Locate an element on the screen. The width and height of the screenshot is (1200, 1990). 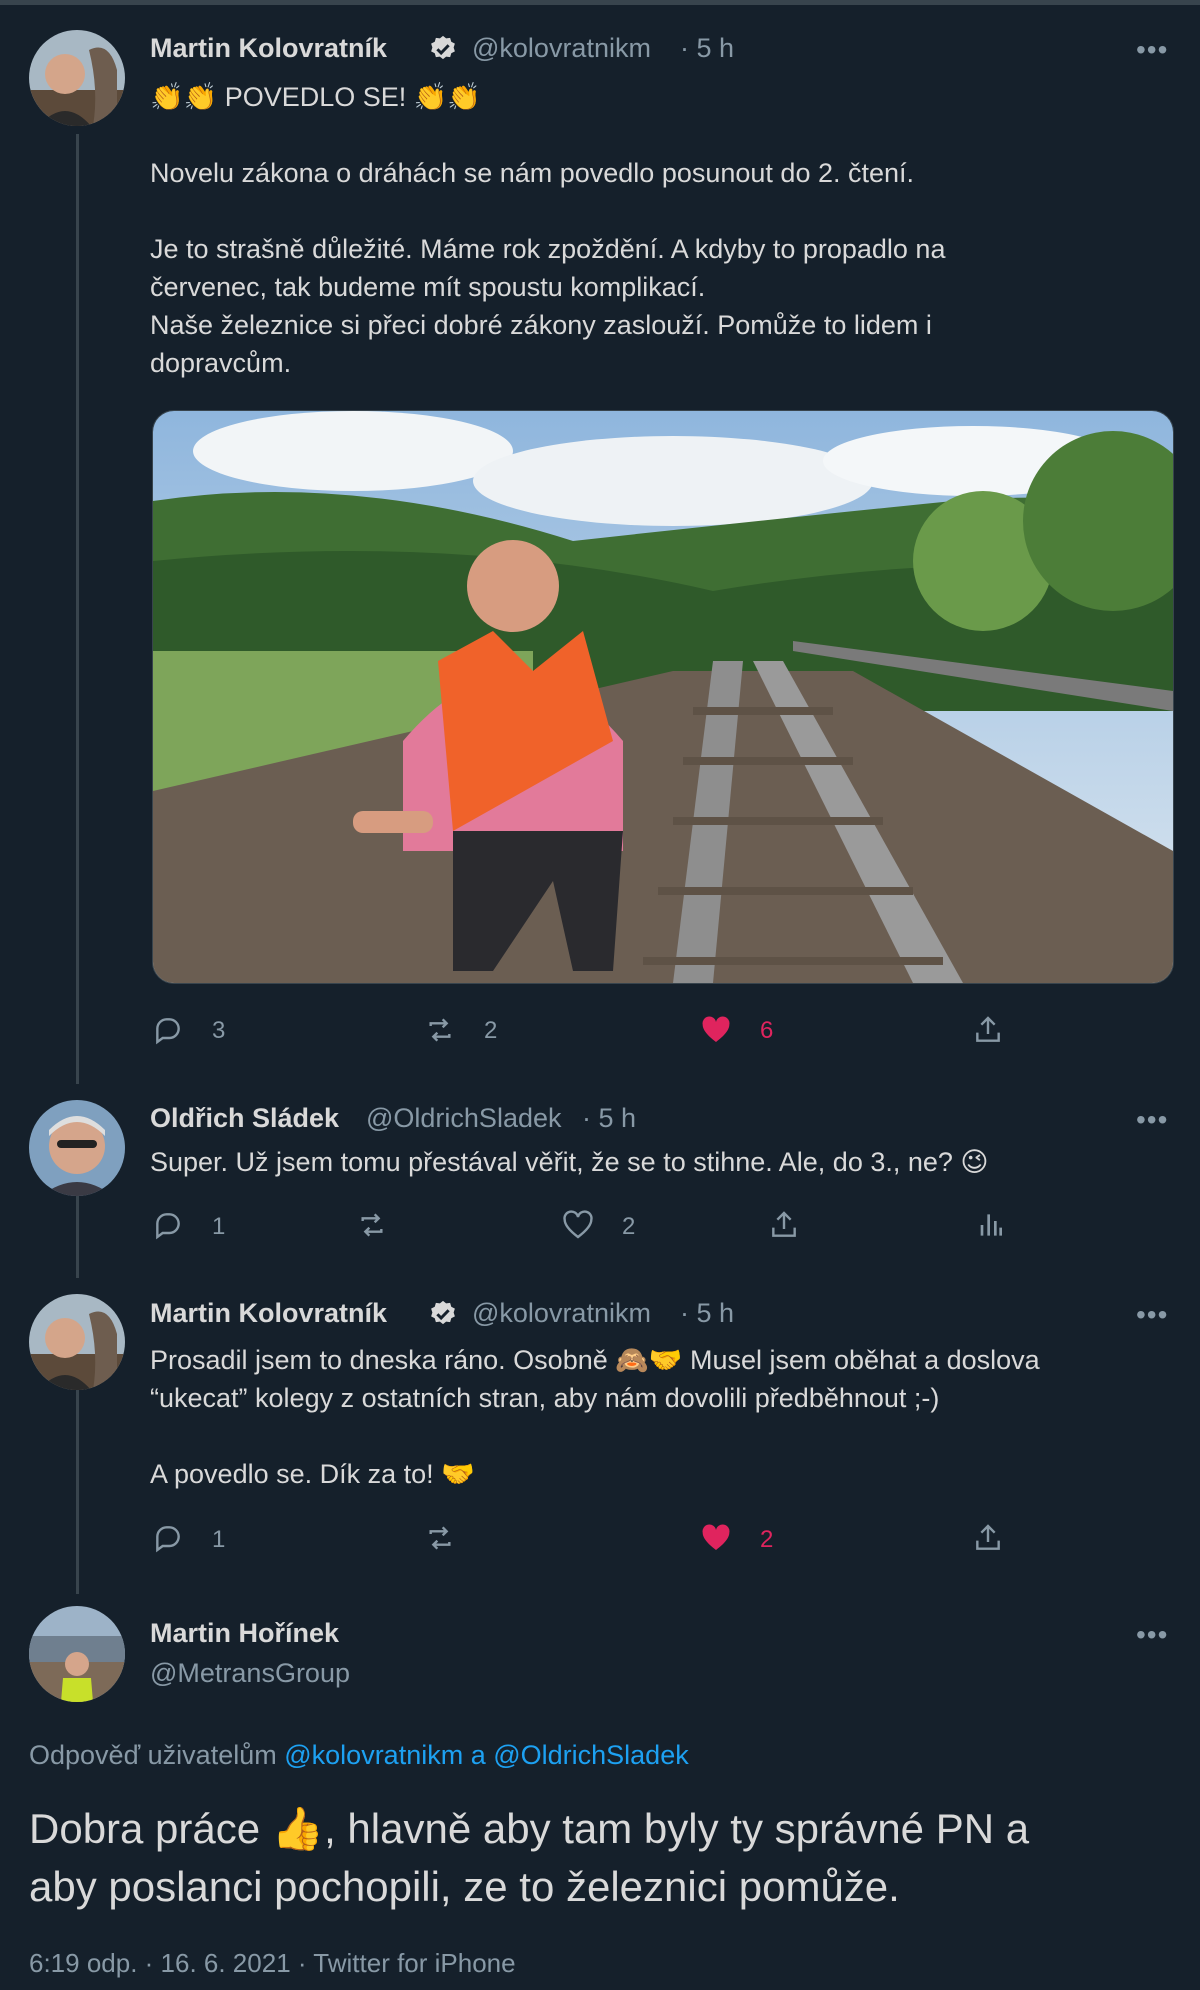
reply-count: 3 is located at coordinates (219, 1030).